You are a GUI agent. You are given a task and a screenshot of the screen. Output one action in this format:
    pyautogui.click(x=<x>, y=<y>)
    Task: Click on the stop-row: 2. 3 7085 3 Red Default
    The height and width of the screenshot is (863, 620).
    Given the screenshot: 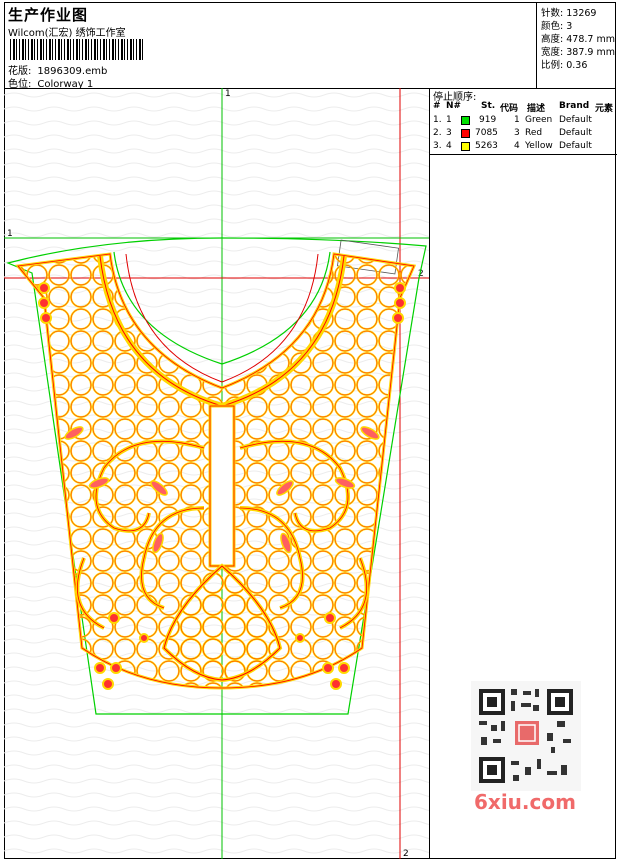 What is the action you would take?
    pyautogui.click(x=512, y=133)
    